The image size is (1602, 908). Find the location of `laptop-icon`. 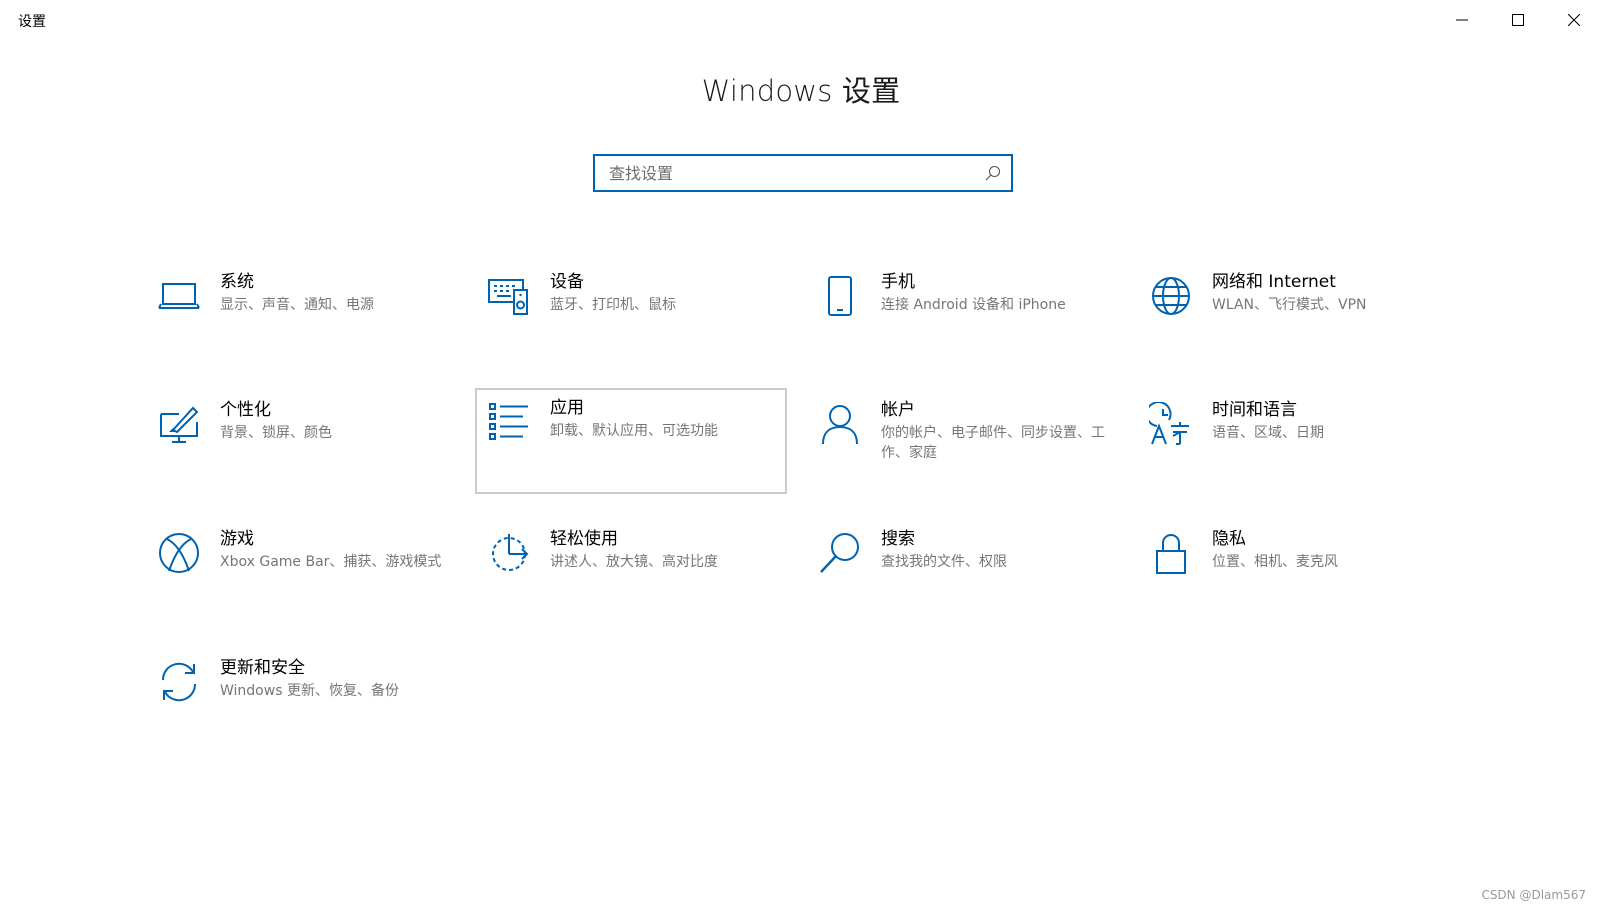

laptop-icon is located at coordinates (179, 296).